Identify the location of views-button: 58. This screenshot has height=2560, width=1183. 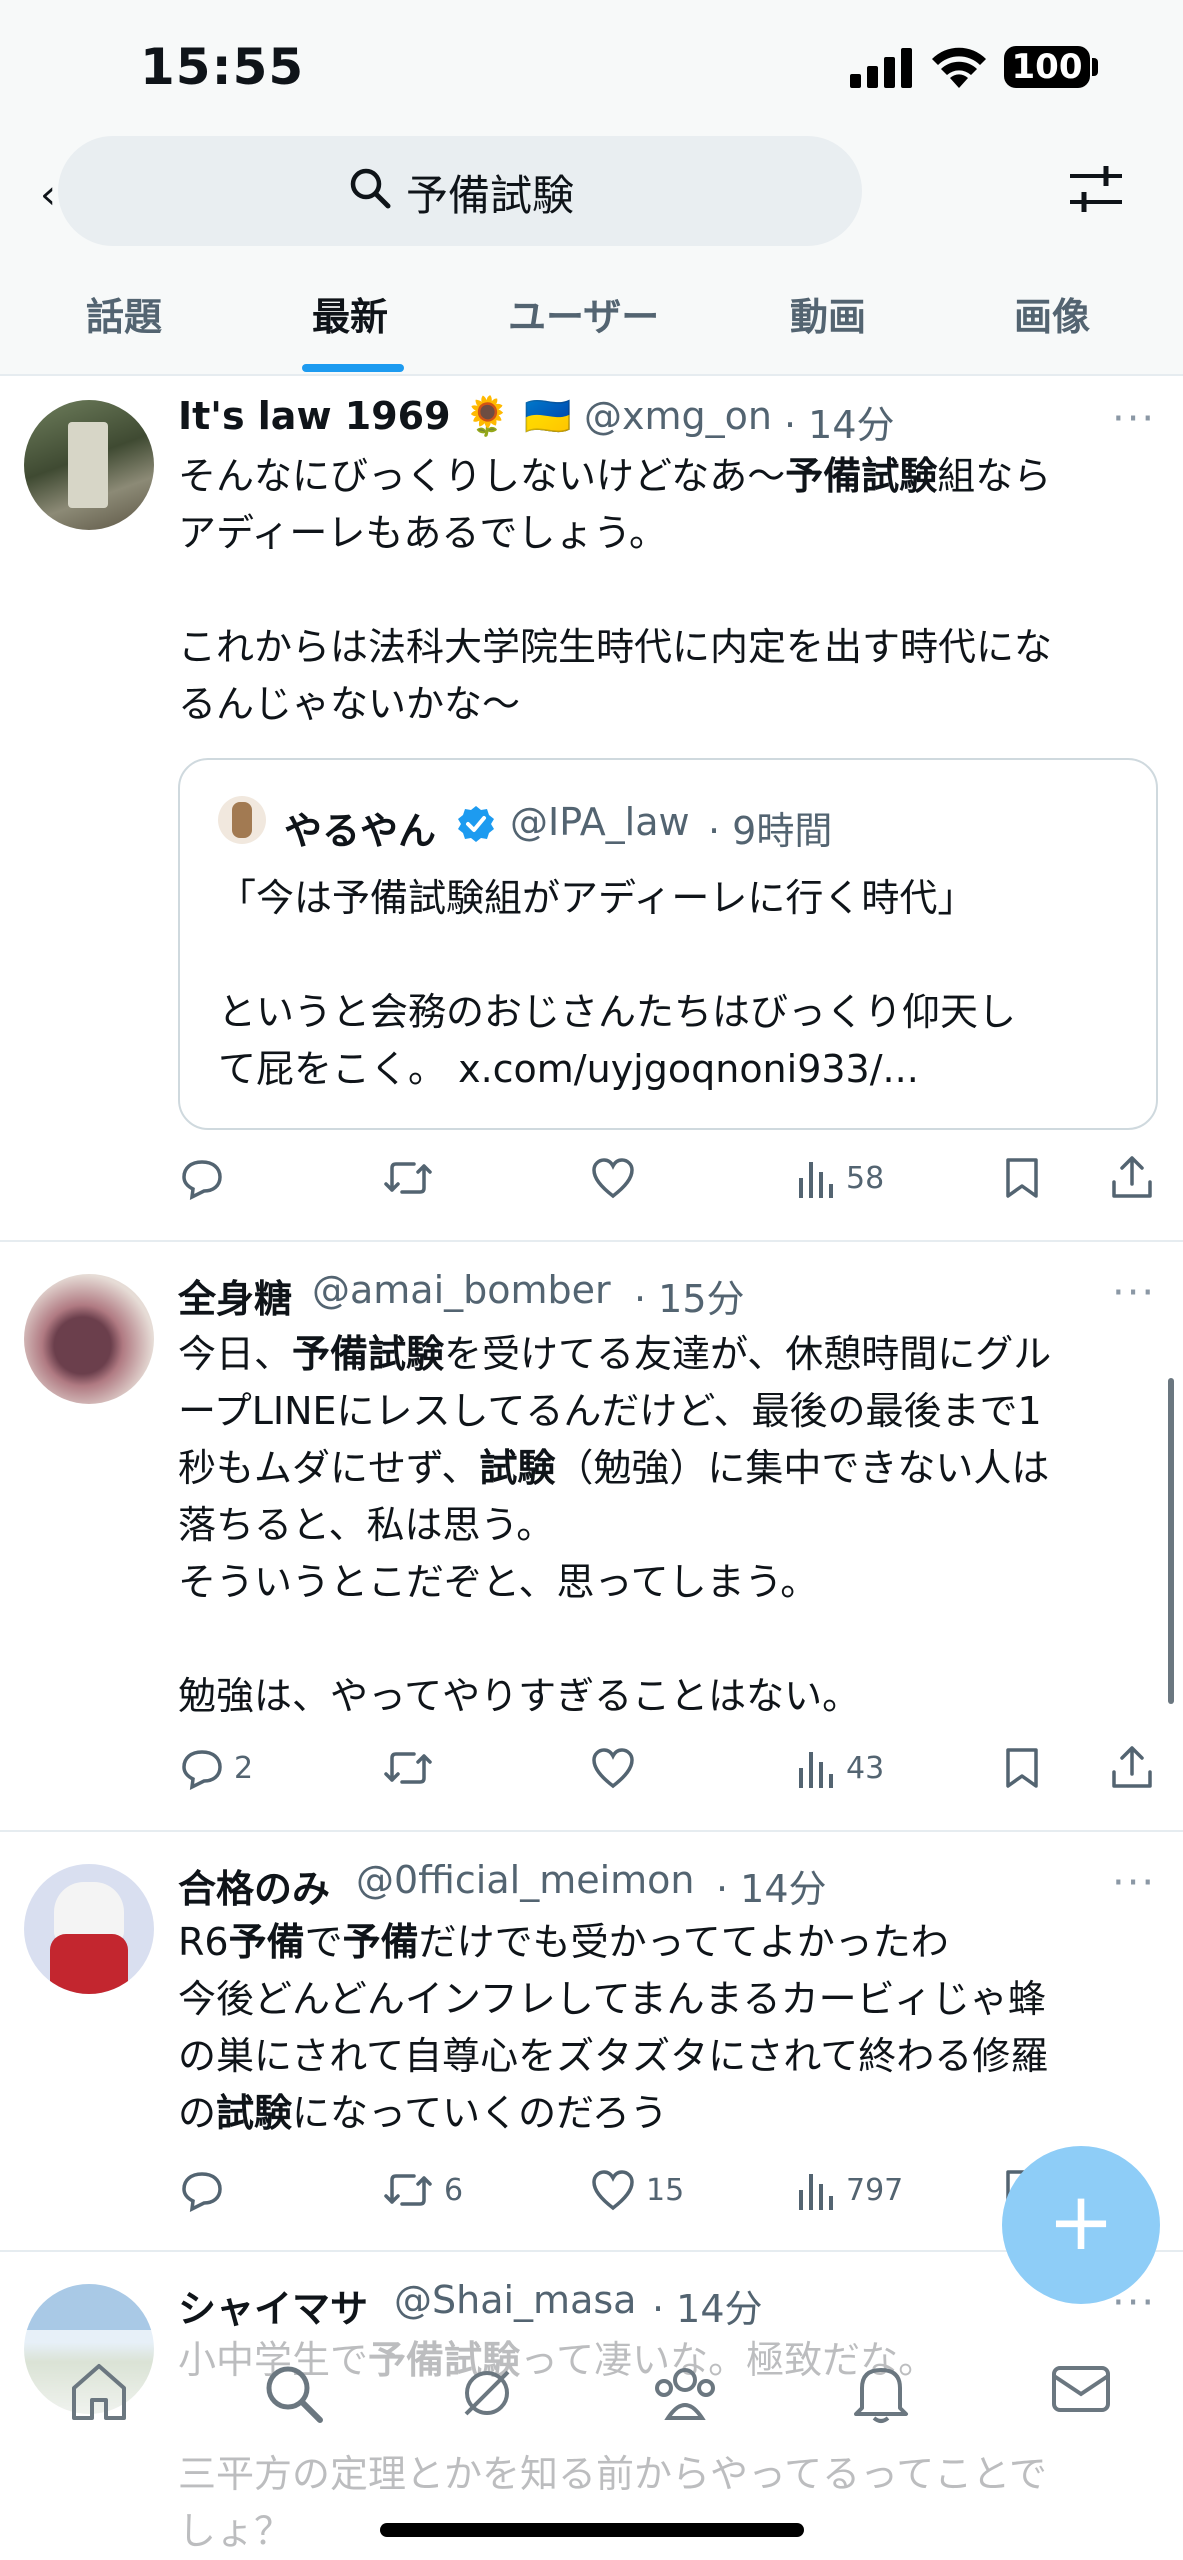
(840, 1178).